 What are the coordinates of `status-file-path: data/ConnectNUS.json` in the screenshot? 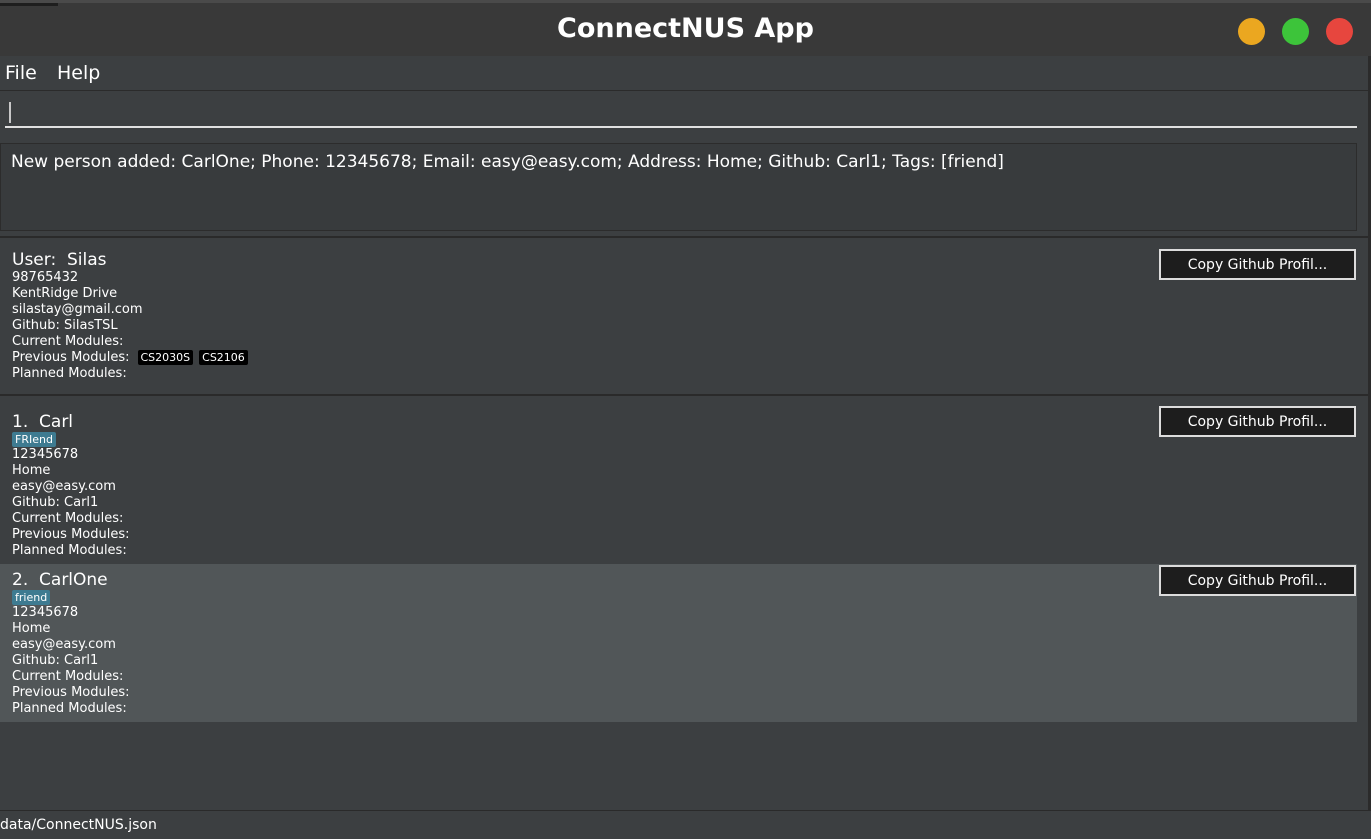 It's located at (78, 825).